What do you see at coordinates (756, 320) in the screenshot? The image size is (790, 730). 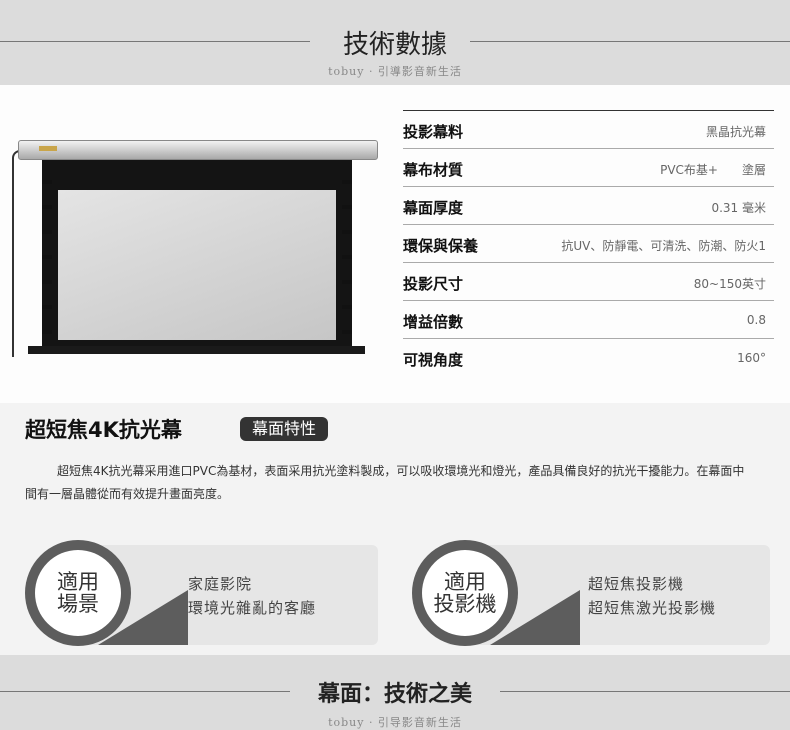 I see `spec-value: 0.8` at bounding box center [756, 320].